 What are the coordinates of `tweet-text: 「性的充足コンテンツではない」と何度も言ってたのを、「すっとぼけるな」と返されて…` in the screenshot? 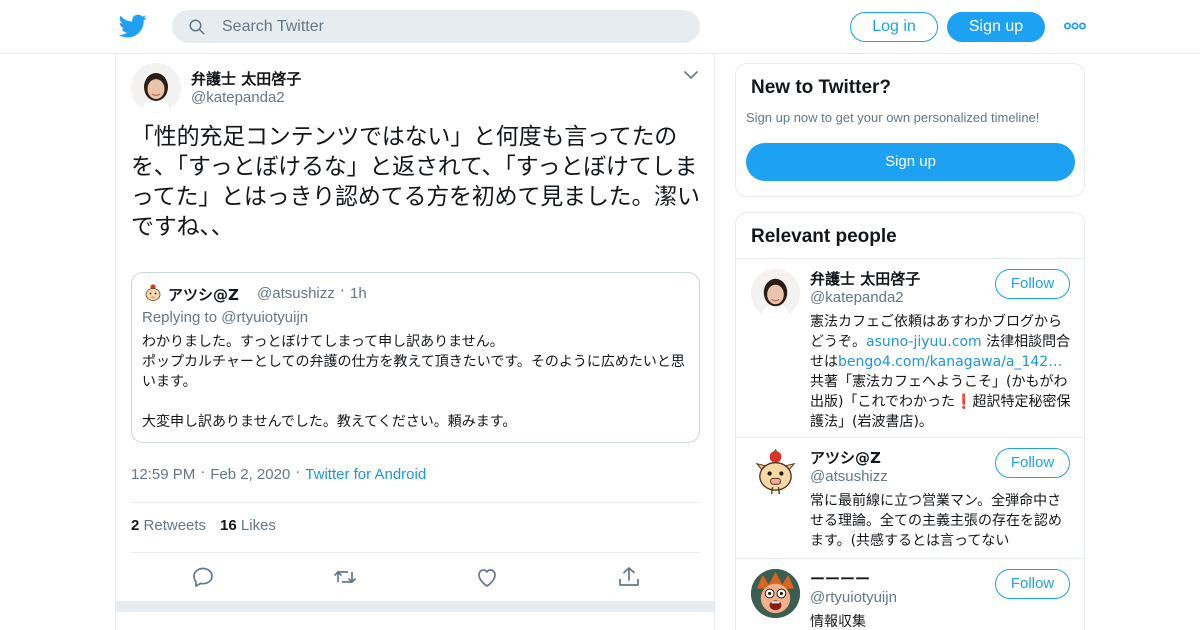 It's located at (415, 182).